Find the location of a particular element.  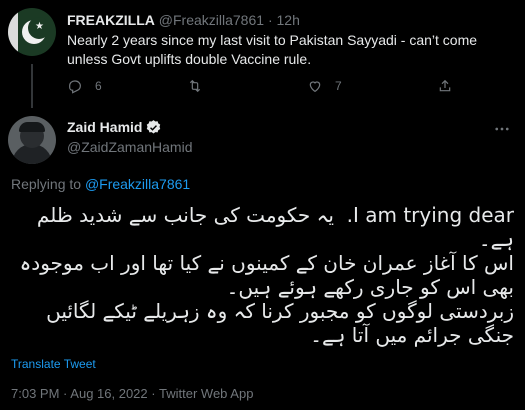

display-name: FREAKZILLA is located at coordinates (111, 20).